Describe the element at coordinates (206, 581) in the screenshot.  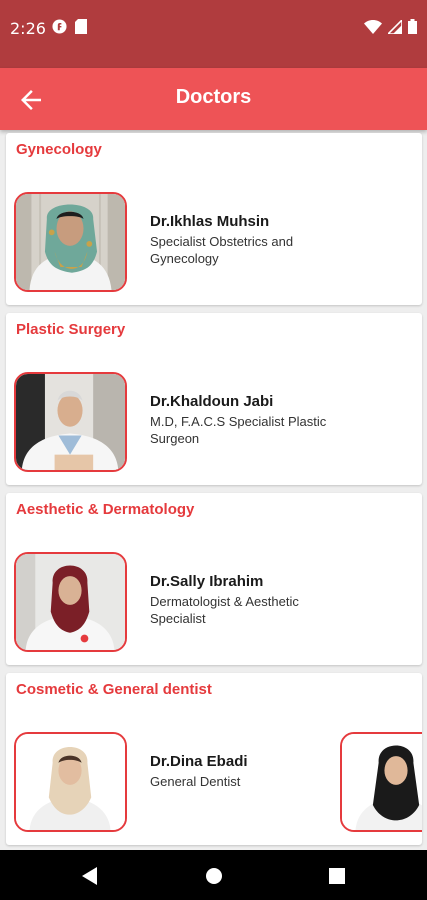
I see `doctor-name: Dr.Sally Ibrahim` at that location.